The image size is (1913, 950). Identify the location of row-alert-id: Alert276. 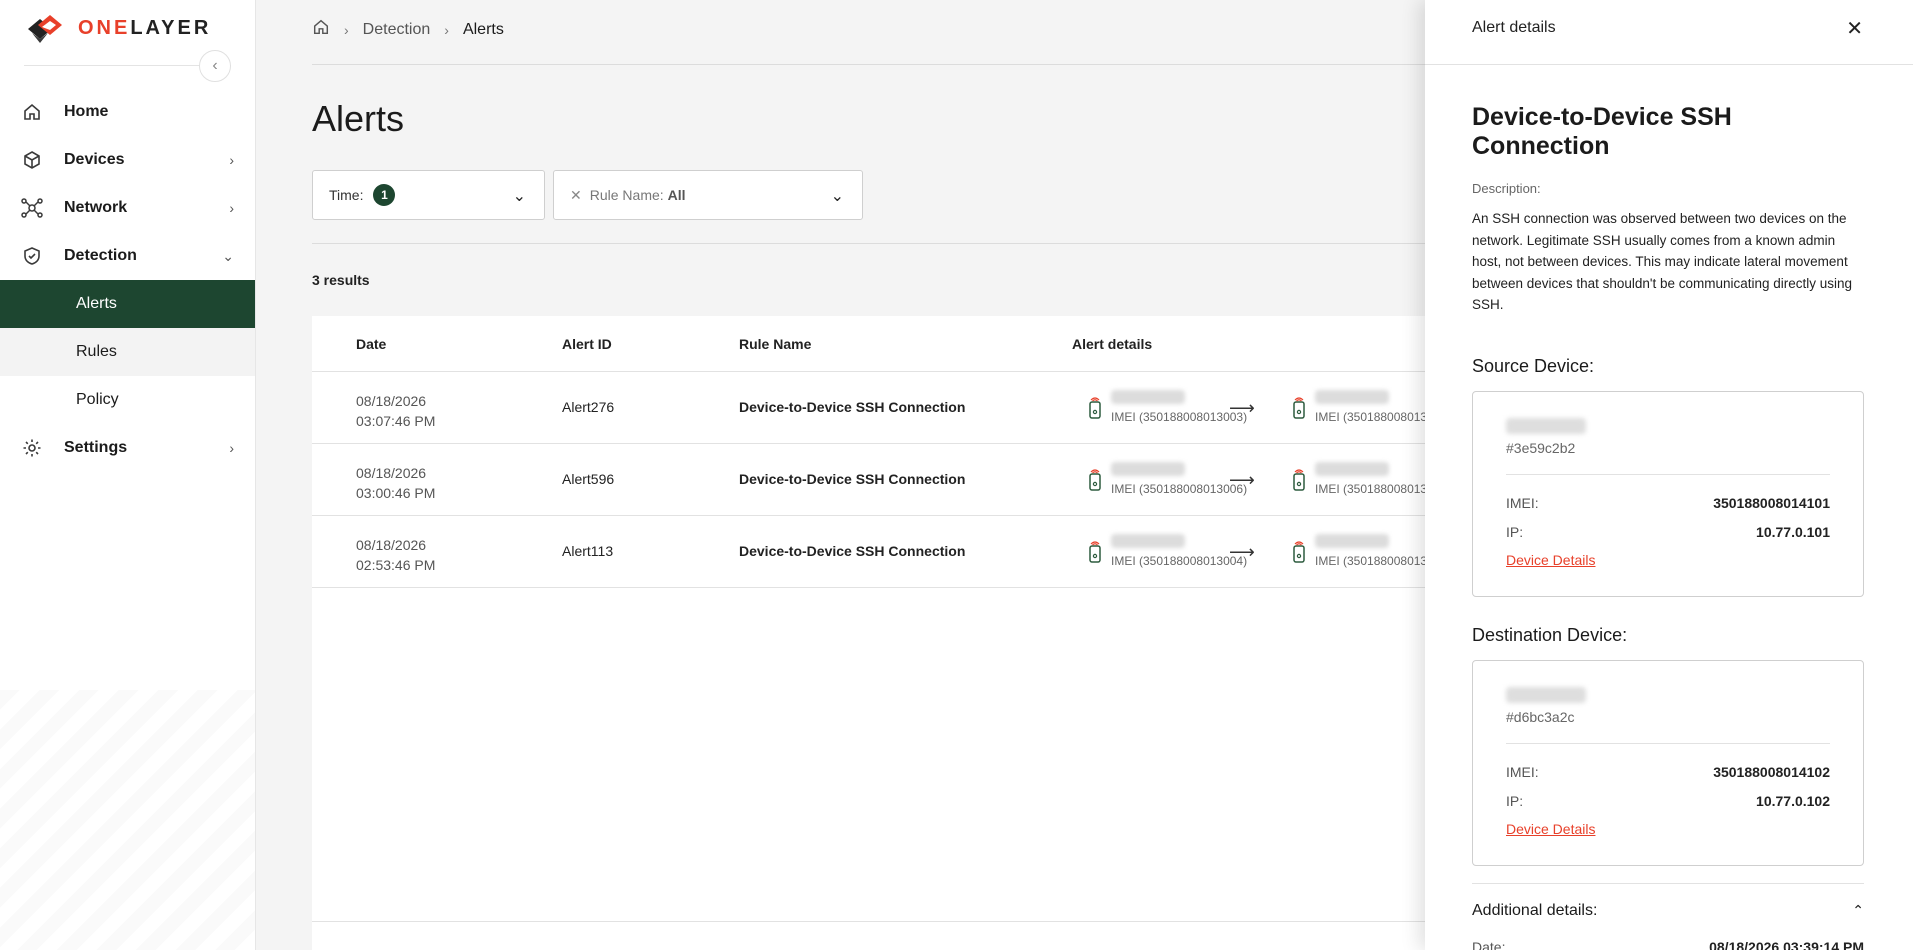
(588, 407).